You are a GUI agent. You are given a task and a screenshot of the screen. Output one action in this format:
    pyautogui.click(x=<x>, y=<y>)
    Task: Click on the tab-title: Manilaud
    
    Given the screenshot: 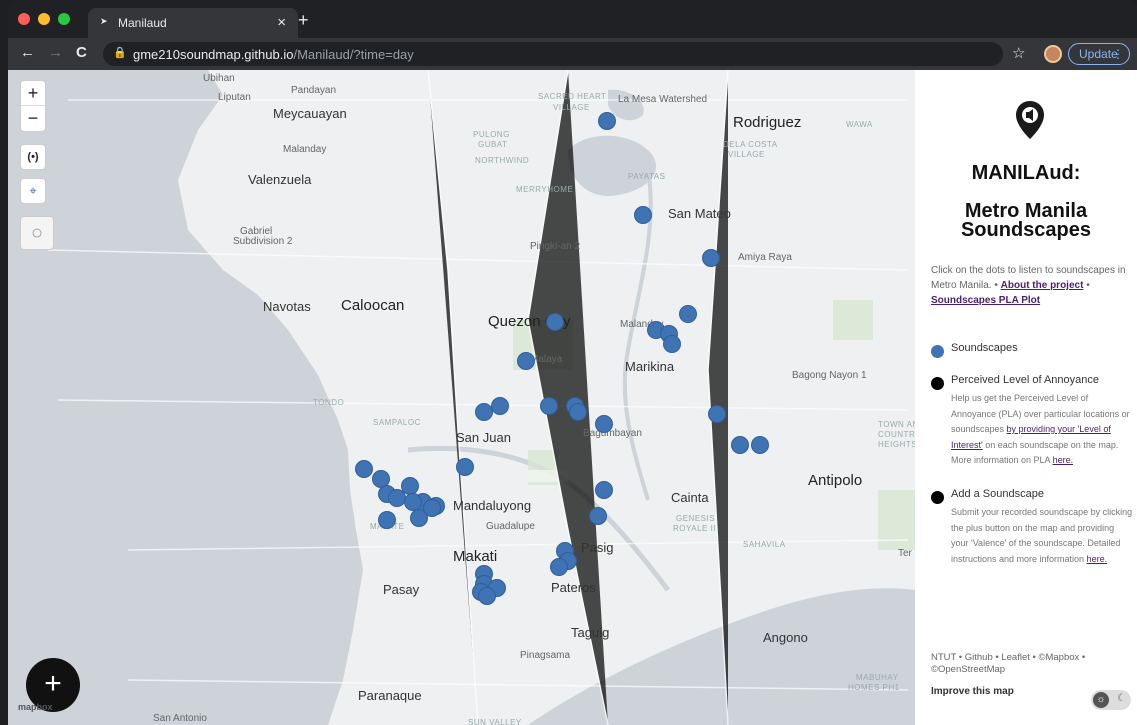 What is the action you would take?
    pyautogui.click(x=142, y=23)
    